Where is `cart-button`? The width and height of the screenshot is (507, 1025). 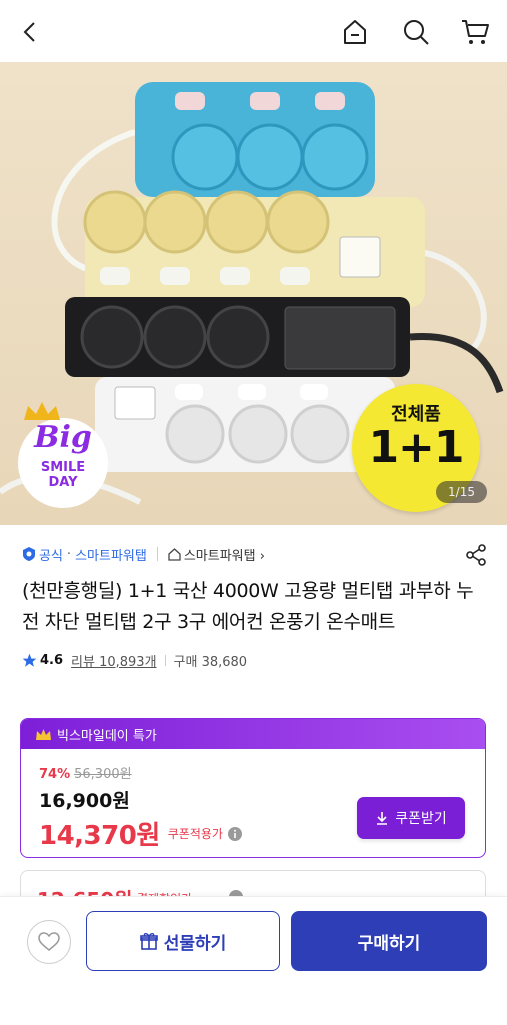 cart-button is located at coordinates (475, 32).